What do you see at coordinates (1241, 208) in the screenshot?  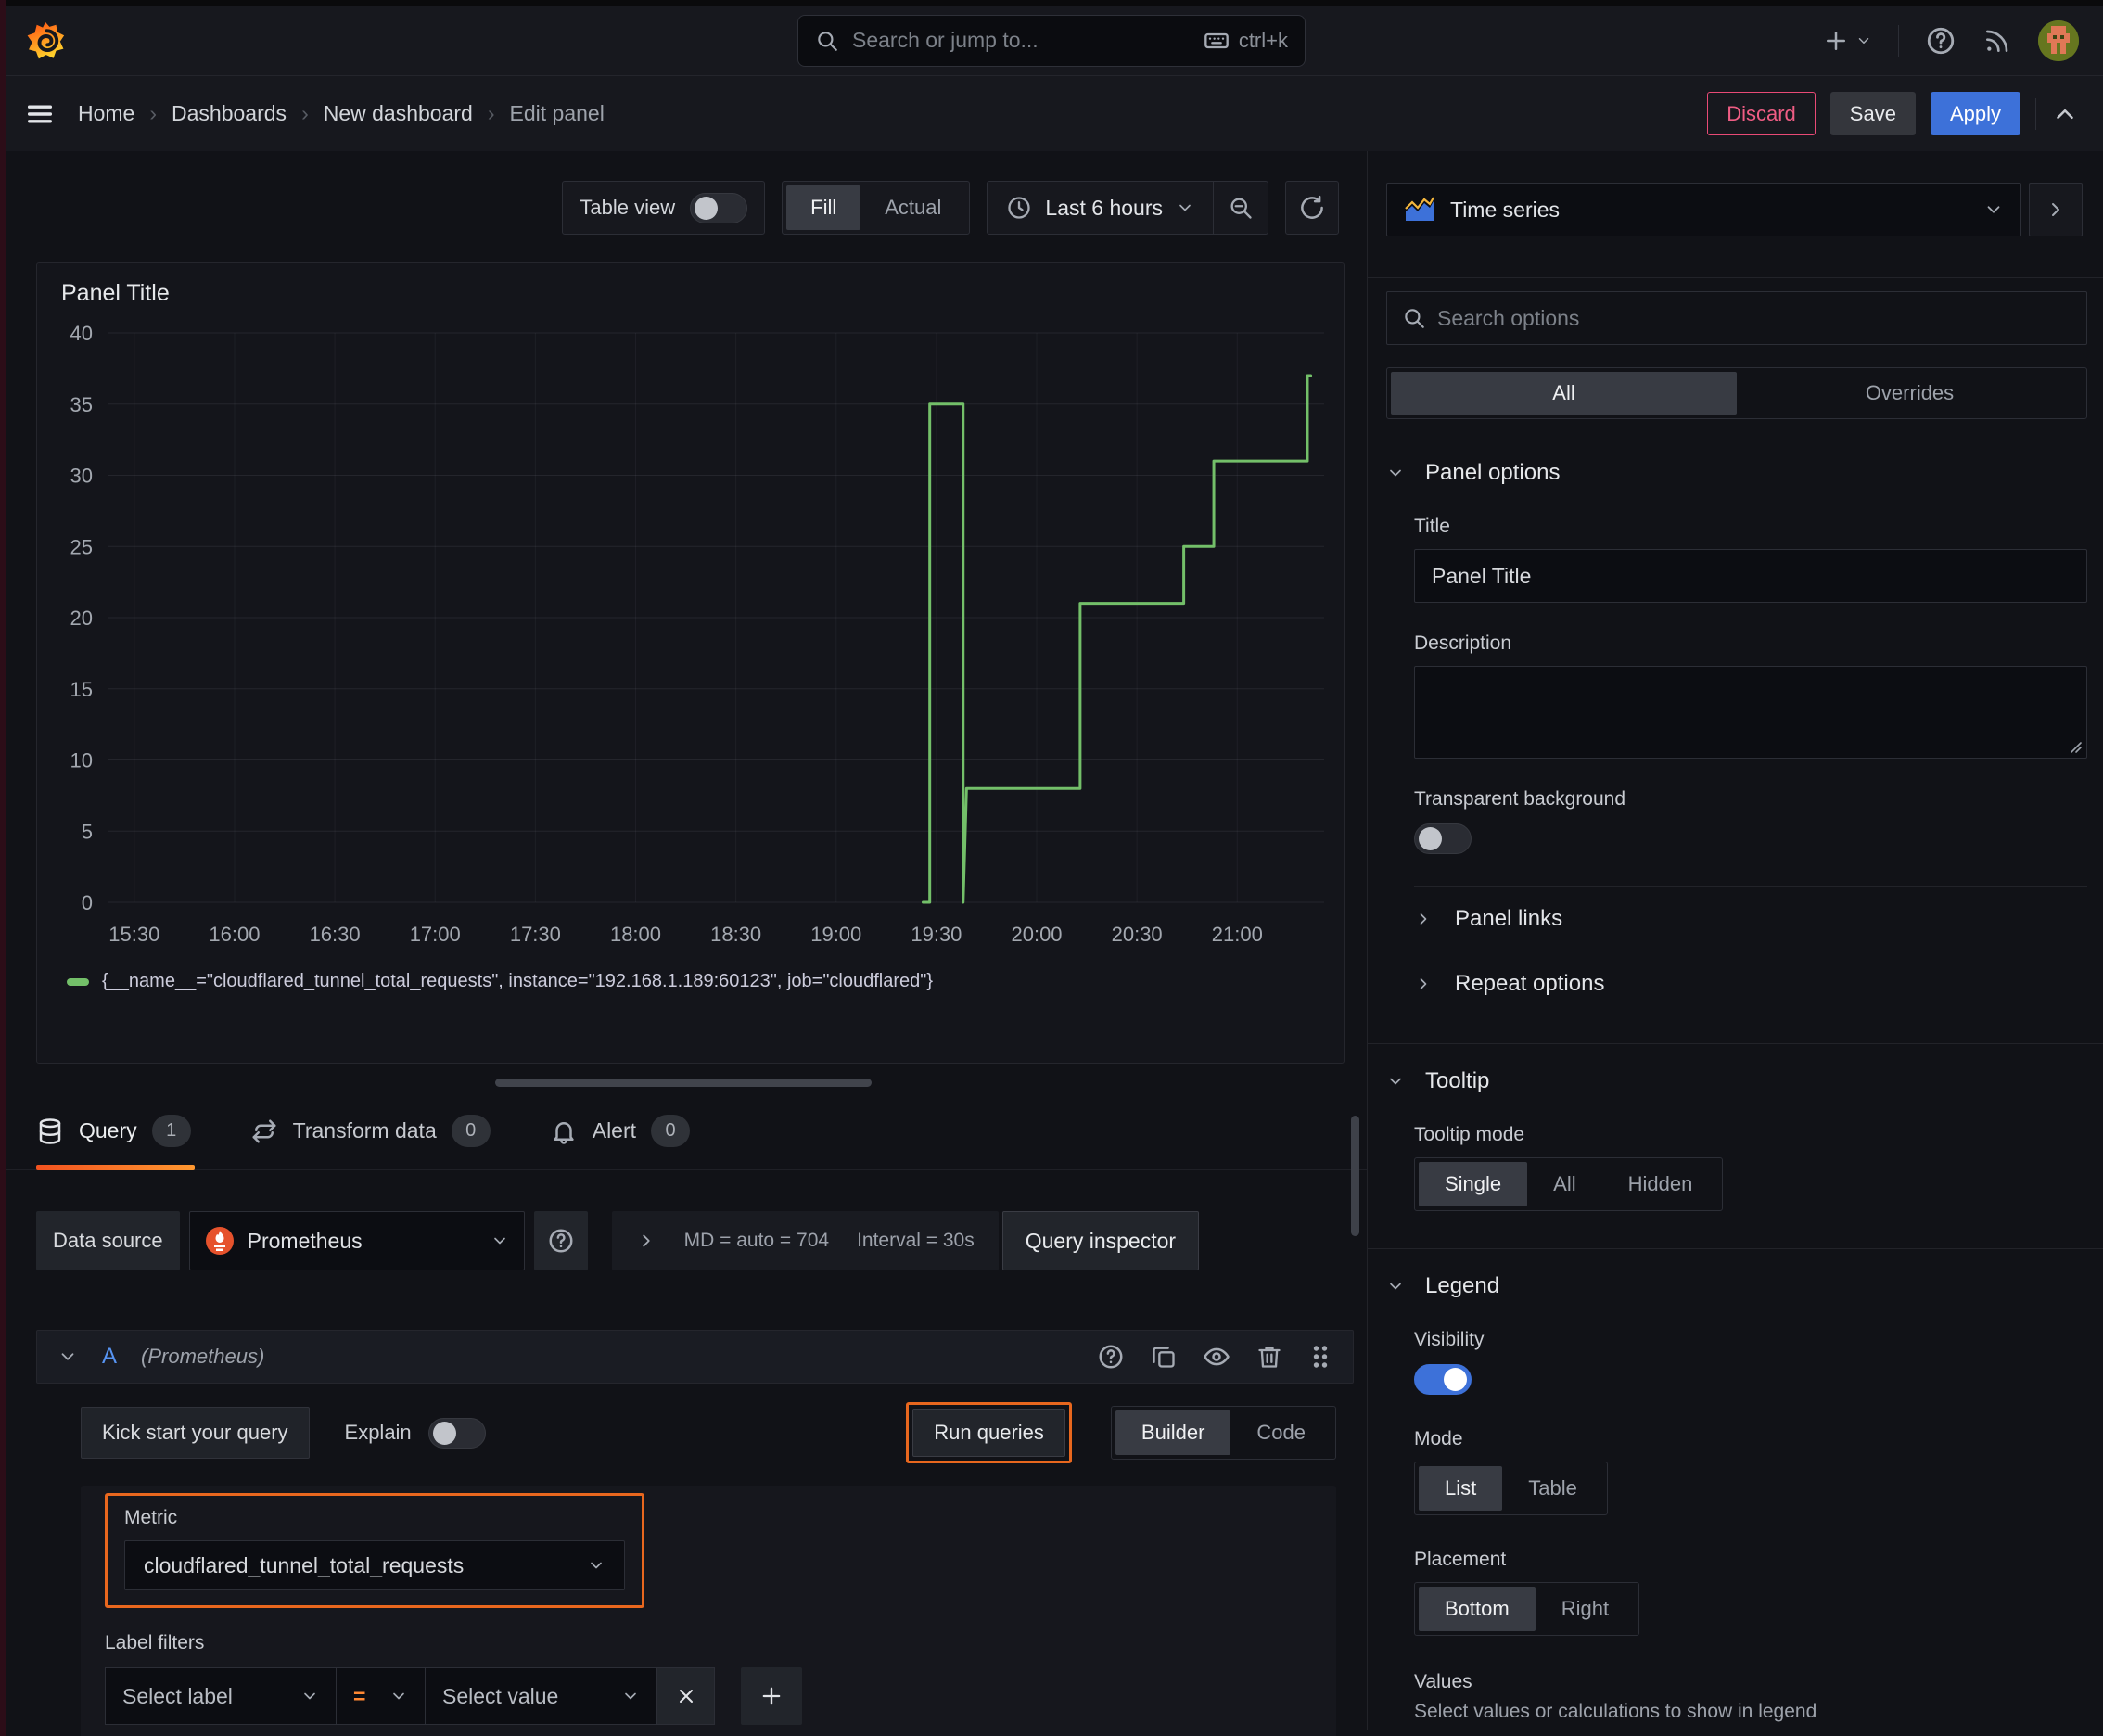 I see `zoom-out-time-button` at bounding box center [1241, 208].